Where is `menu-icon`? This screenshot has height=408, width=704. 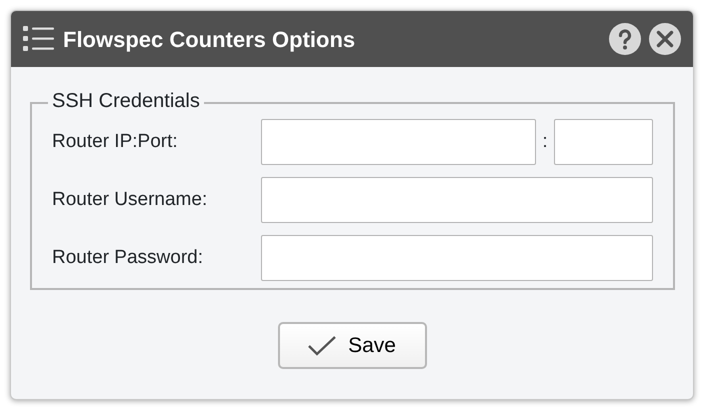 menu-icon is located at coordinates (39, 39).